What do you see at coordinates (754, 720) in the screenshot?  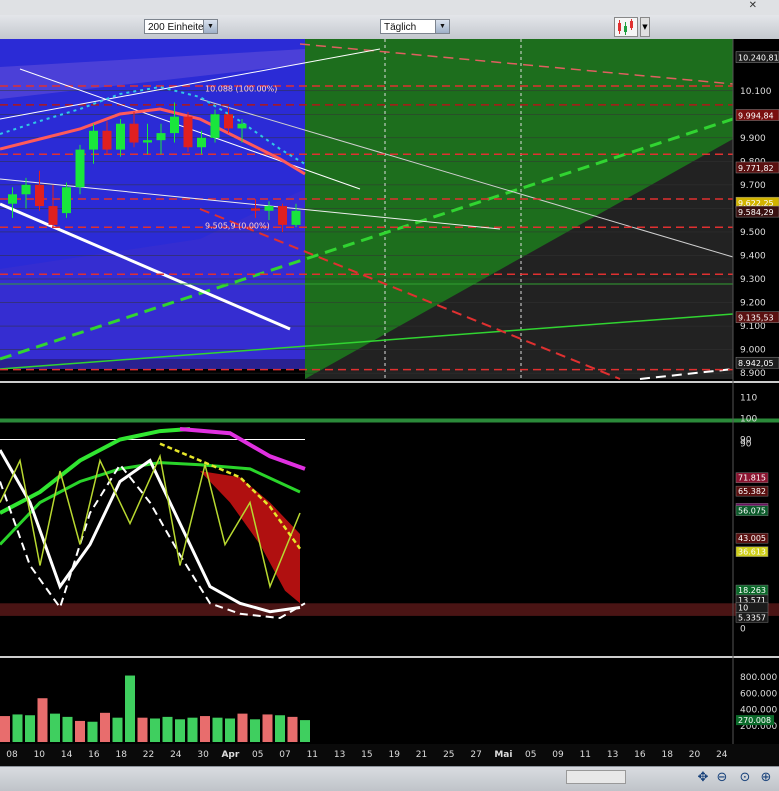 I see `volume-marker-label: 270.008` at bounding box center [754, 720].